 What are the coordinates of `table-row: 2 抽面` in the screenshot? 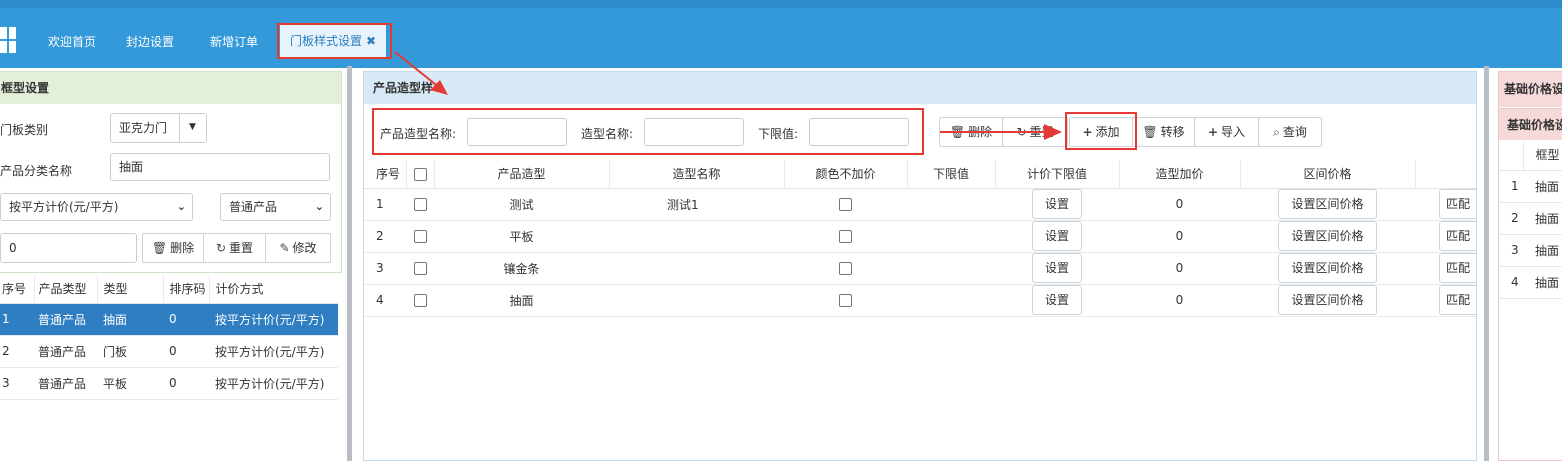 It's located at (1530, 218).